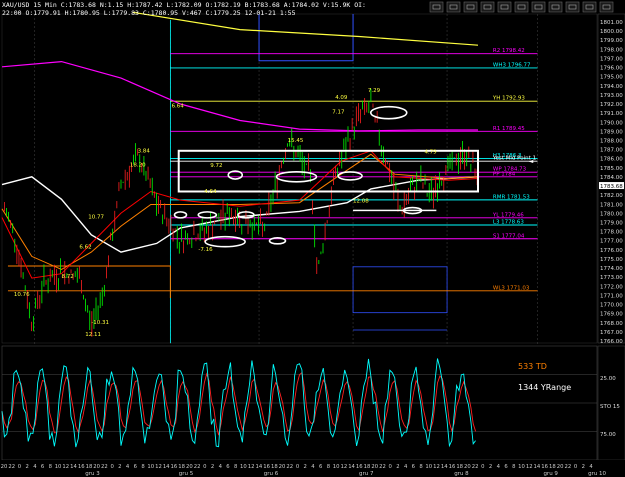  Describe the element at coordinates (611, 178) in the screenshot. I see `price-tick-label: 1784.00` at that location.